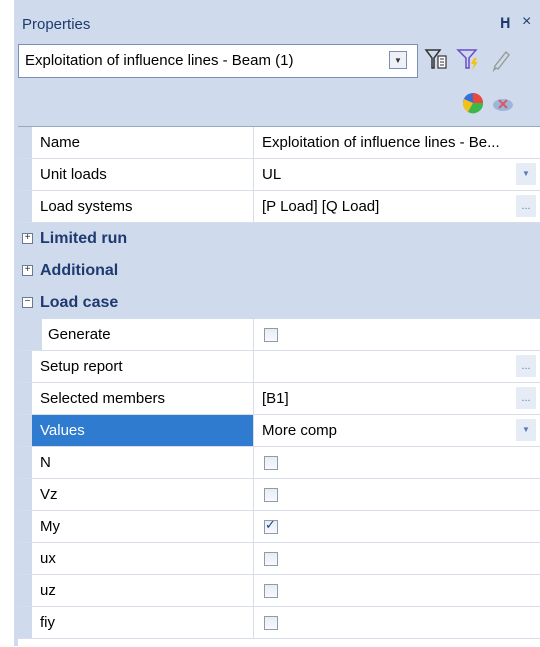 The image size is (540, 647). I want to click on label-name: Name, so click(60, 142).